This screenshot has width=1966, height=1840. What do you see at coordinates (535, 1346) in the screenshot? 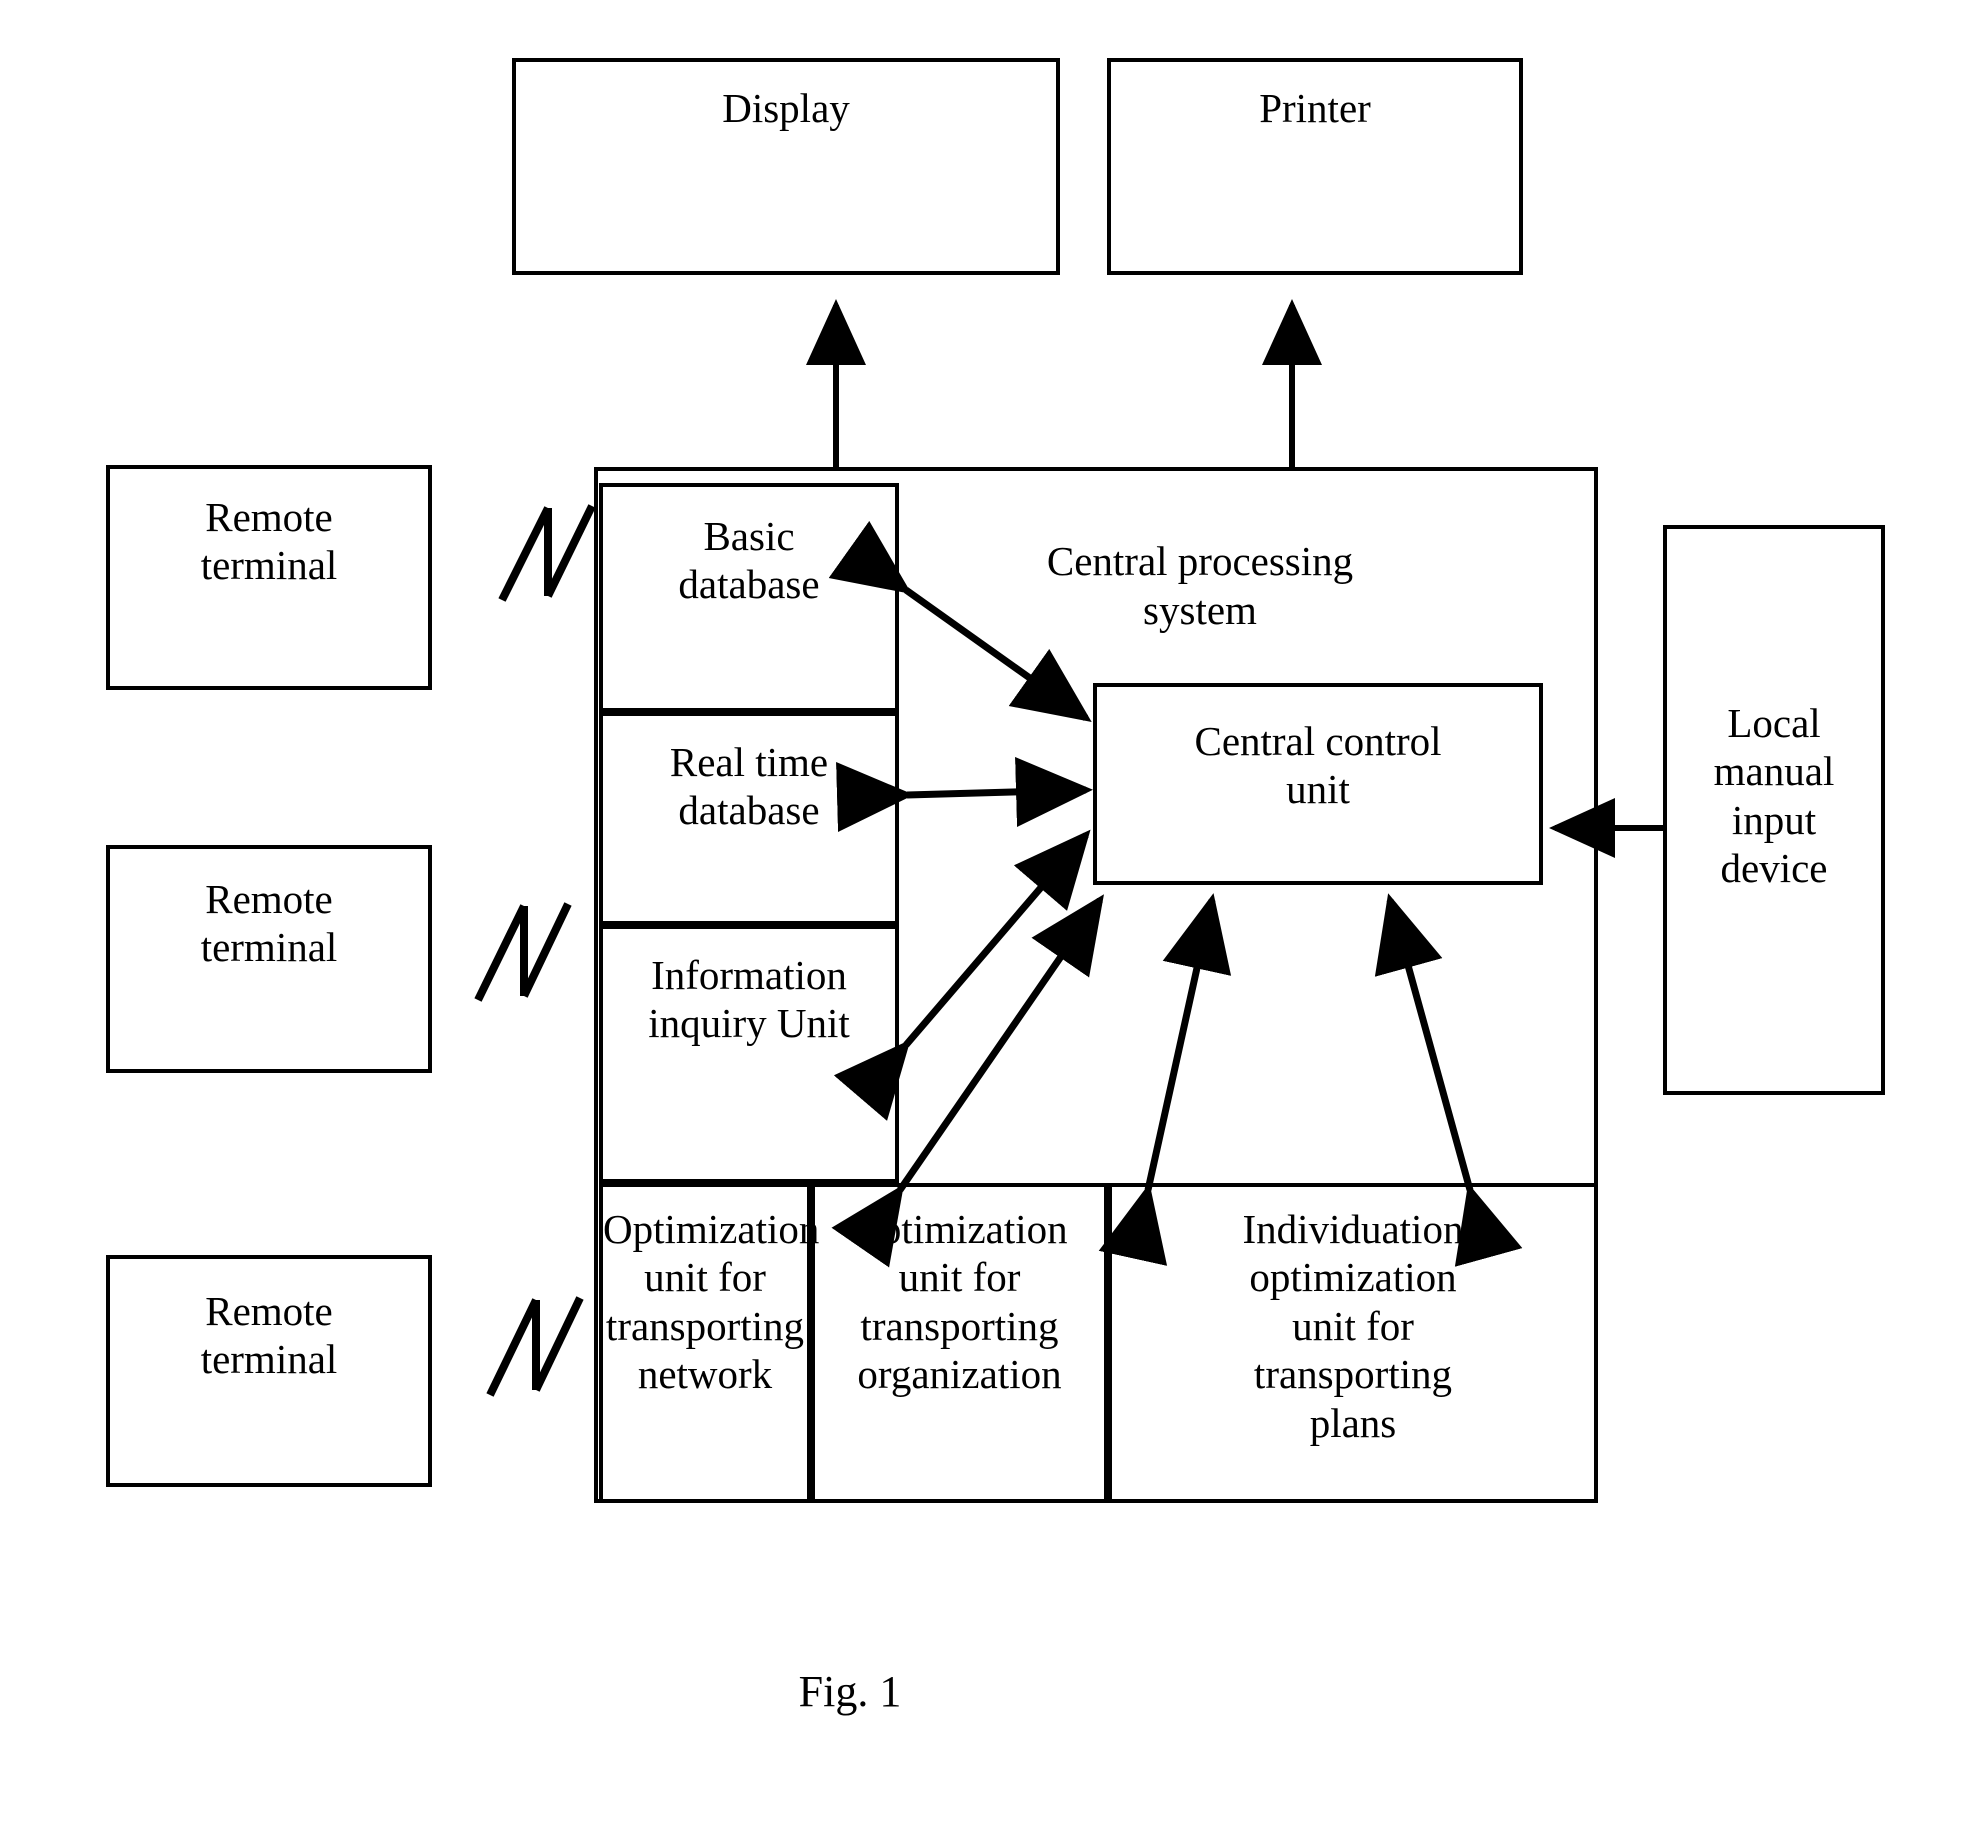
I see `break-symbol-3-icon` at bounding box center [535, 1346].